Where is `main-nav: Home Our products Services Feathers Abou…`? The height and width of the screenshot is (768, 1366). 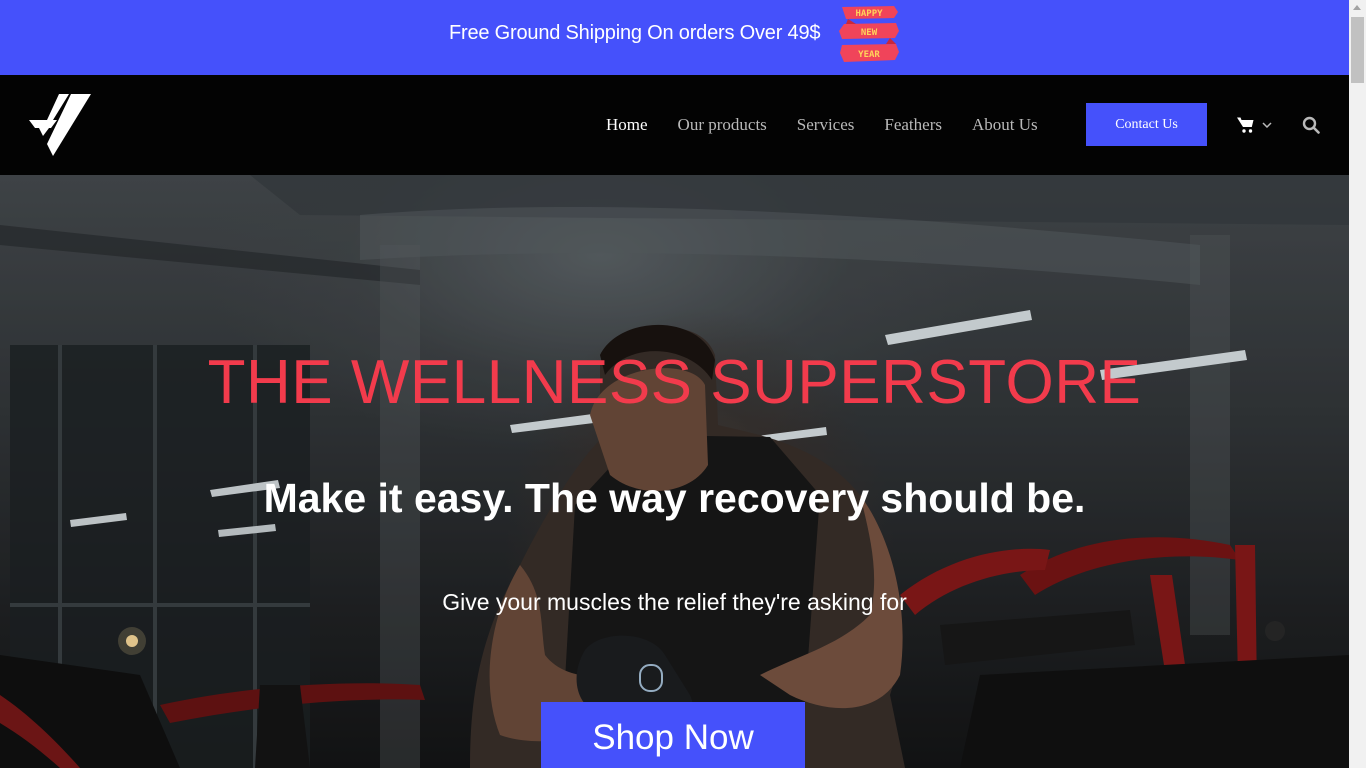
main-nav: Home Our products Services Feathers Abou… is located at coordinates (837, 125).